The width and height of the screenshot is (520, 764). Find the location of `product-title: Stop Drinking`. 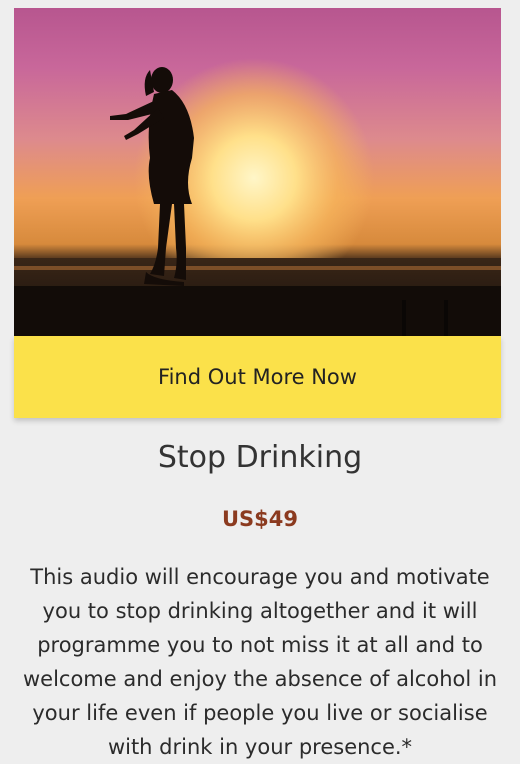

product-title: Stop Drinking is located at coordinates (260, 457).